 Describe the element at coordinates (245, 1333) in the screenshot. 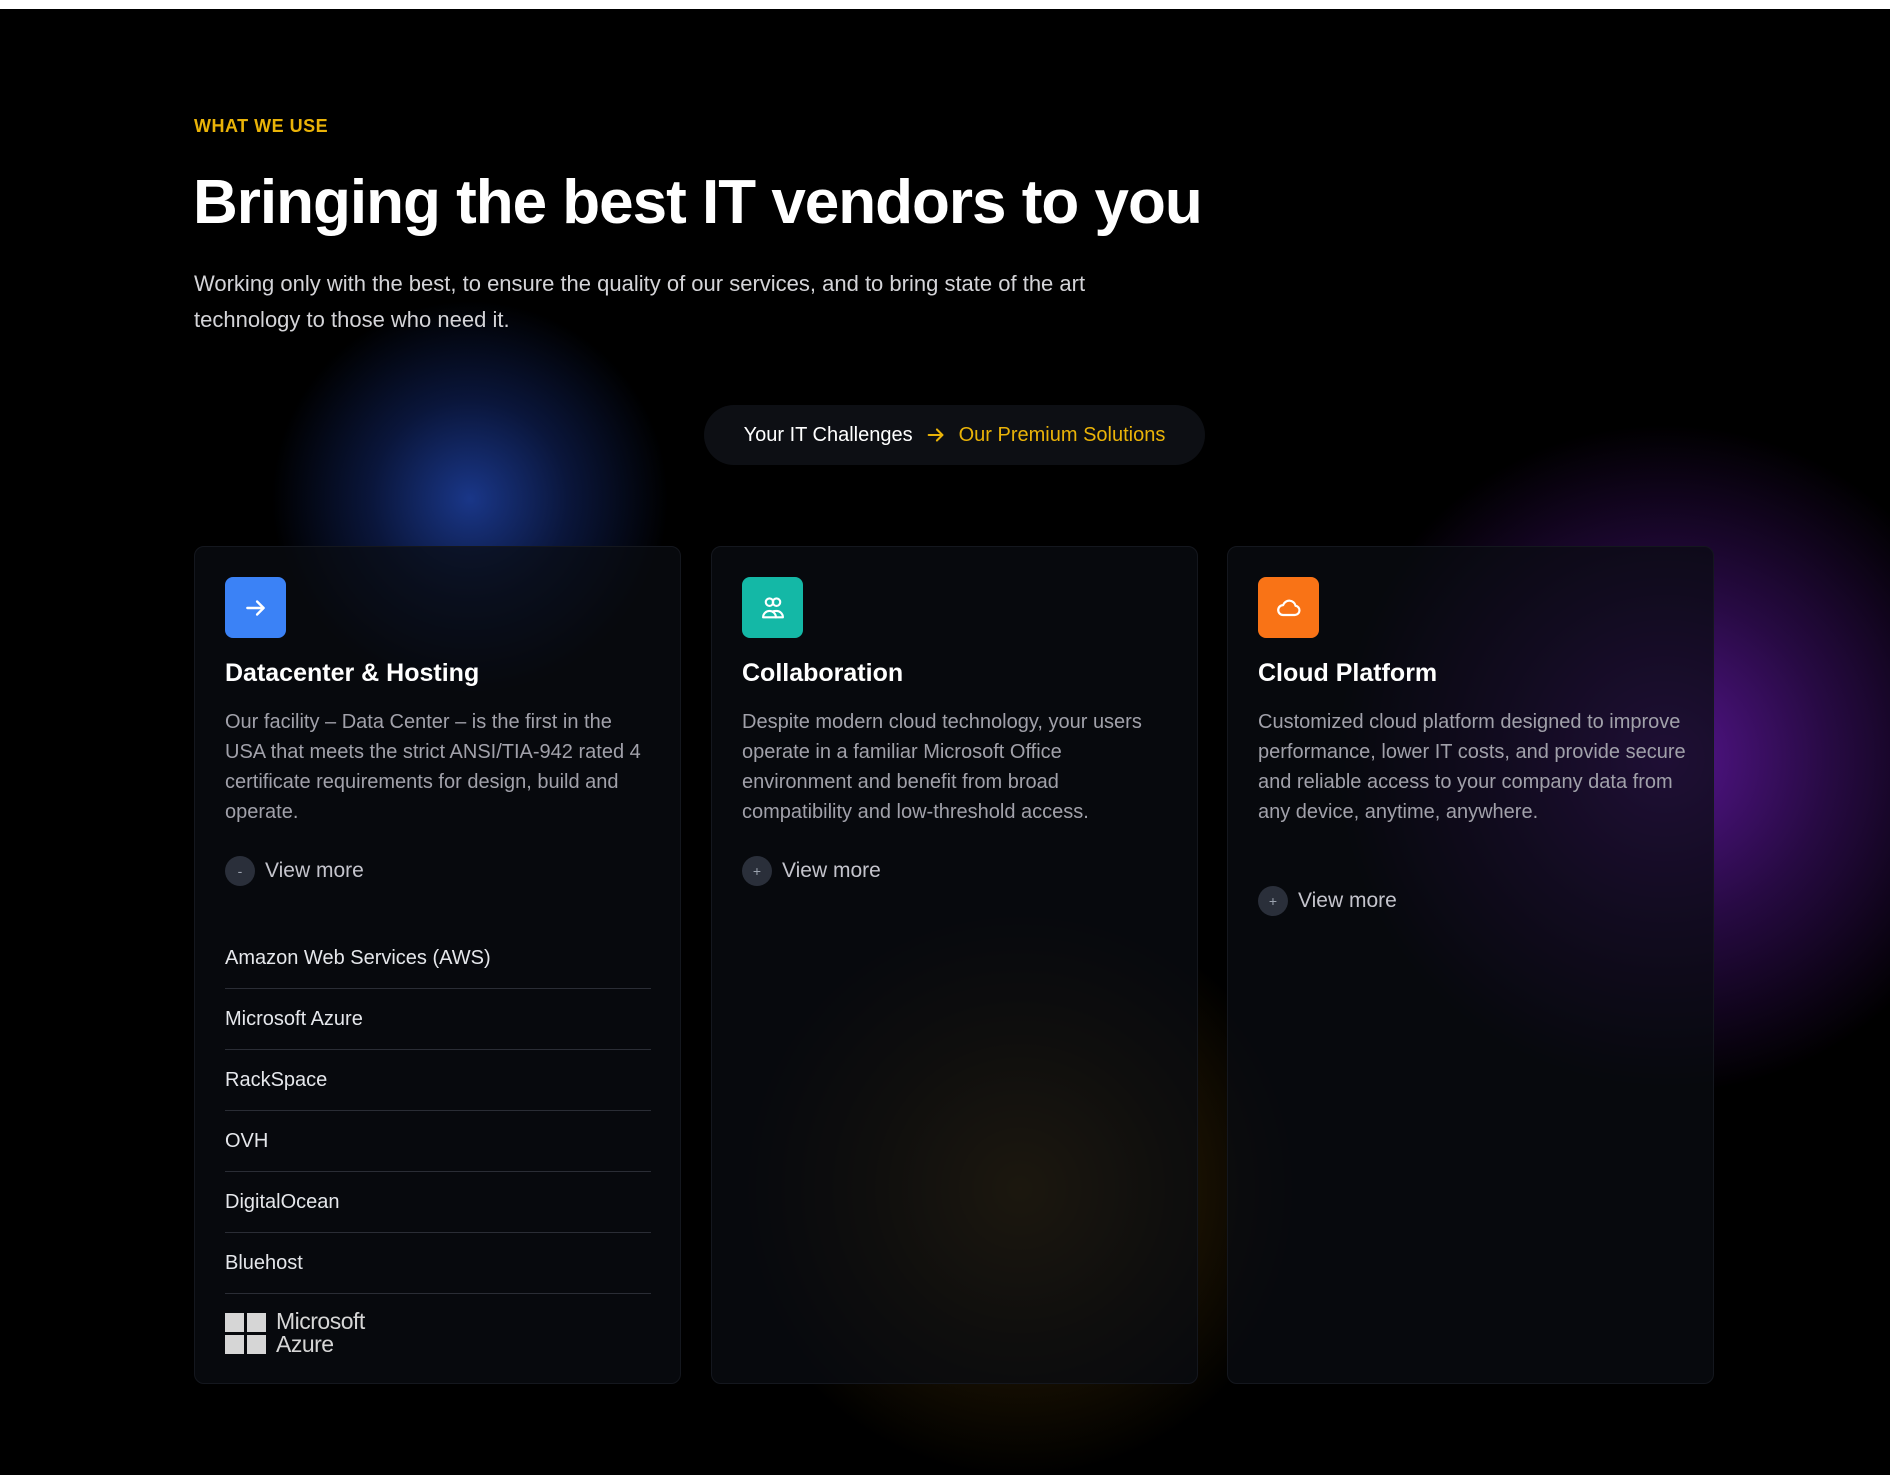

I see `windows-grid-icon` at that location.